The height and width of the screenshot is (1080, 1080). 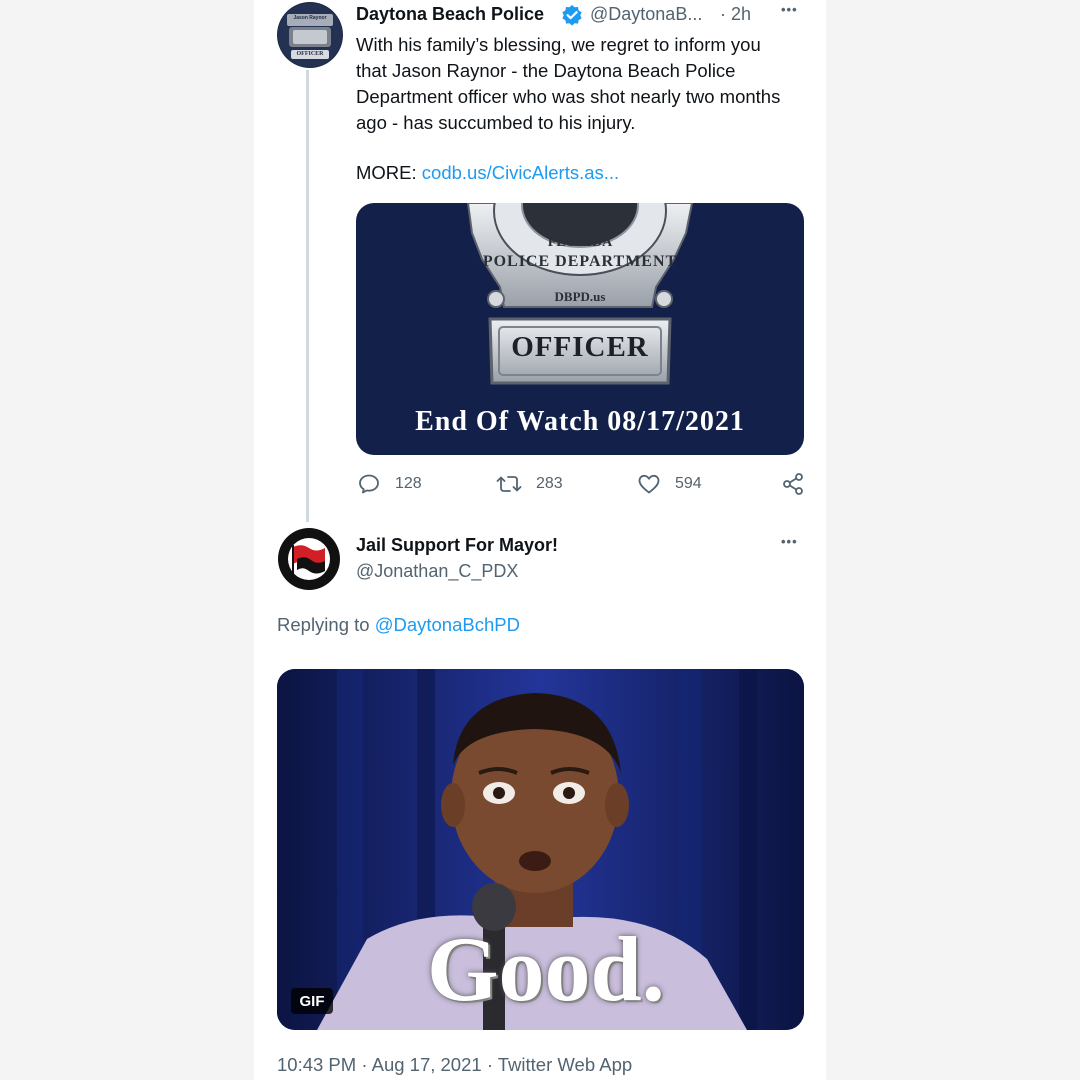 What do you see at coordinates (546, 969) in the screenshot?
I see `gif-caption-text: Good.` at bounding box center [546, 969].